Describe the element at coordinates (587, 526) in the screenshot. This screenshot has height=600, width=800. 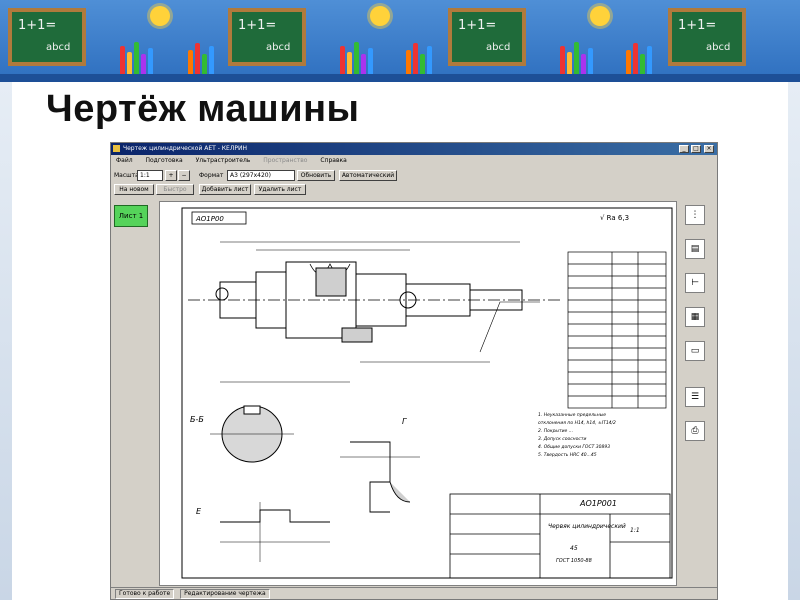
I see `title-block-name: Червяк цилиндрический` at that location.